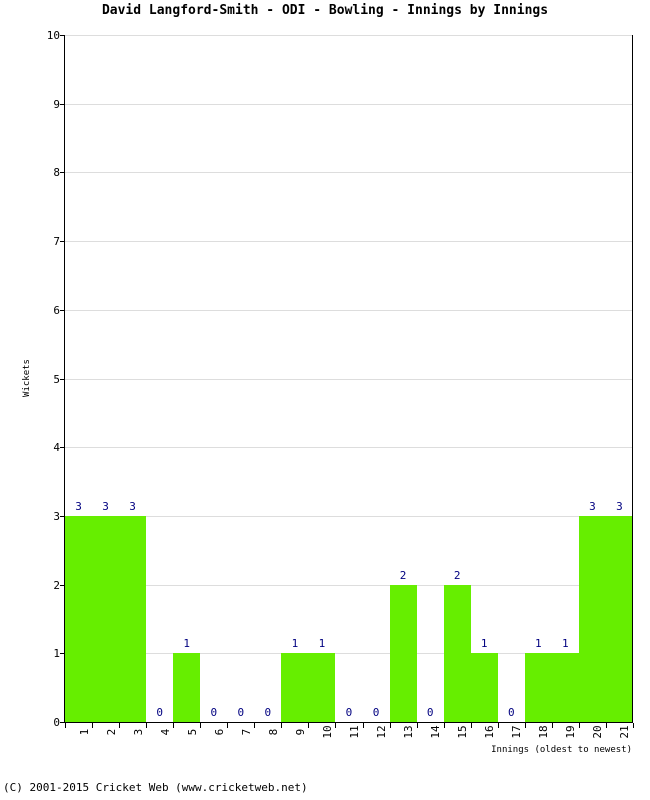  Describe the element at coordinates (165, 732) in the screenshot. I see `x-axis-label: 4` at that location.